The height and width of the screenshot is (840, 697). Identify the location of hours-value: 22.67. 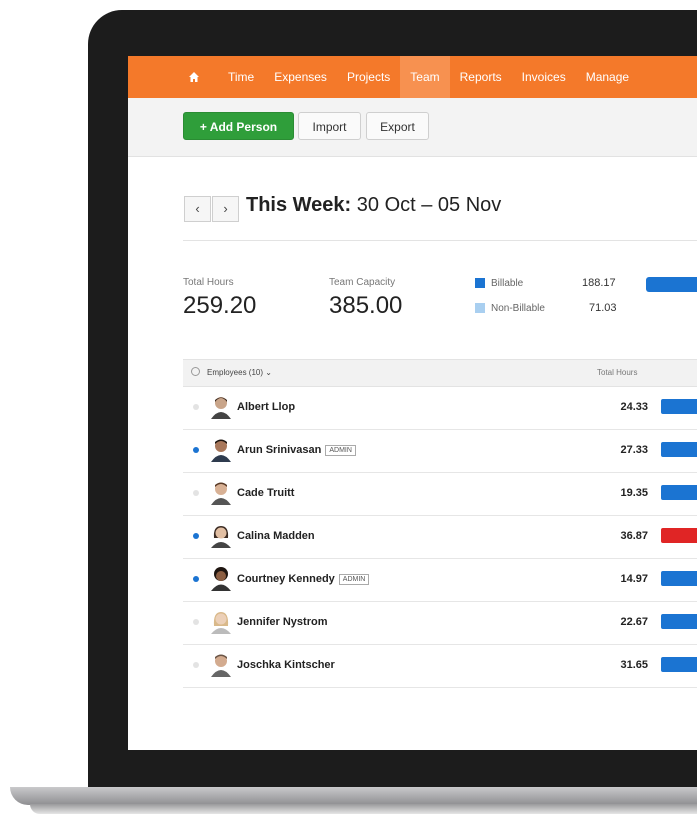
(634, 622).